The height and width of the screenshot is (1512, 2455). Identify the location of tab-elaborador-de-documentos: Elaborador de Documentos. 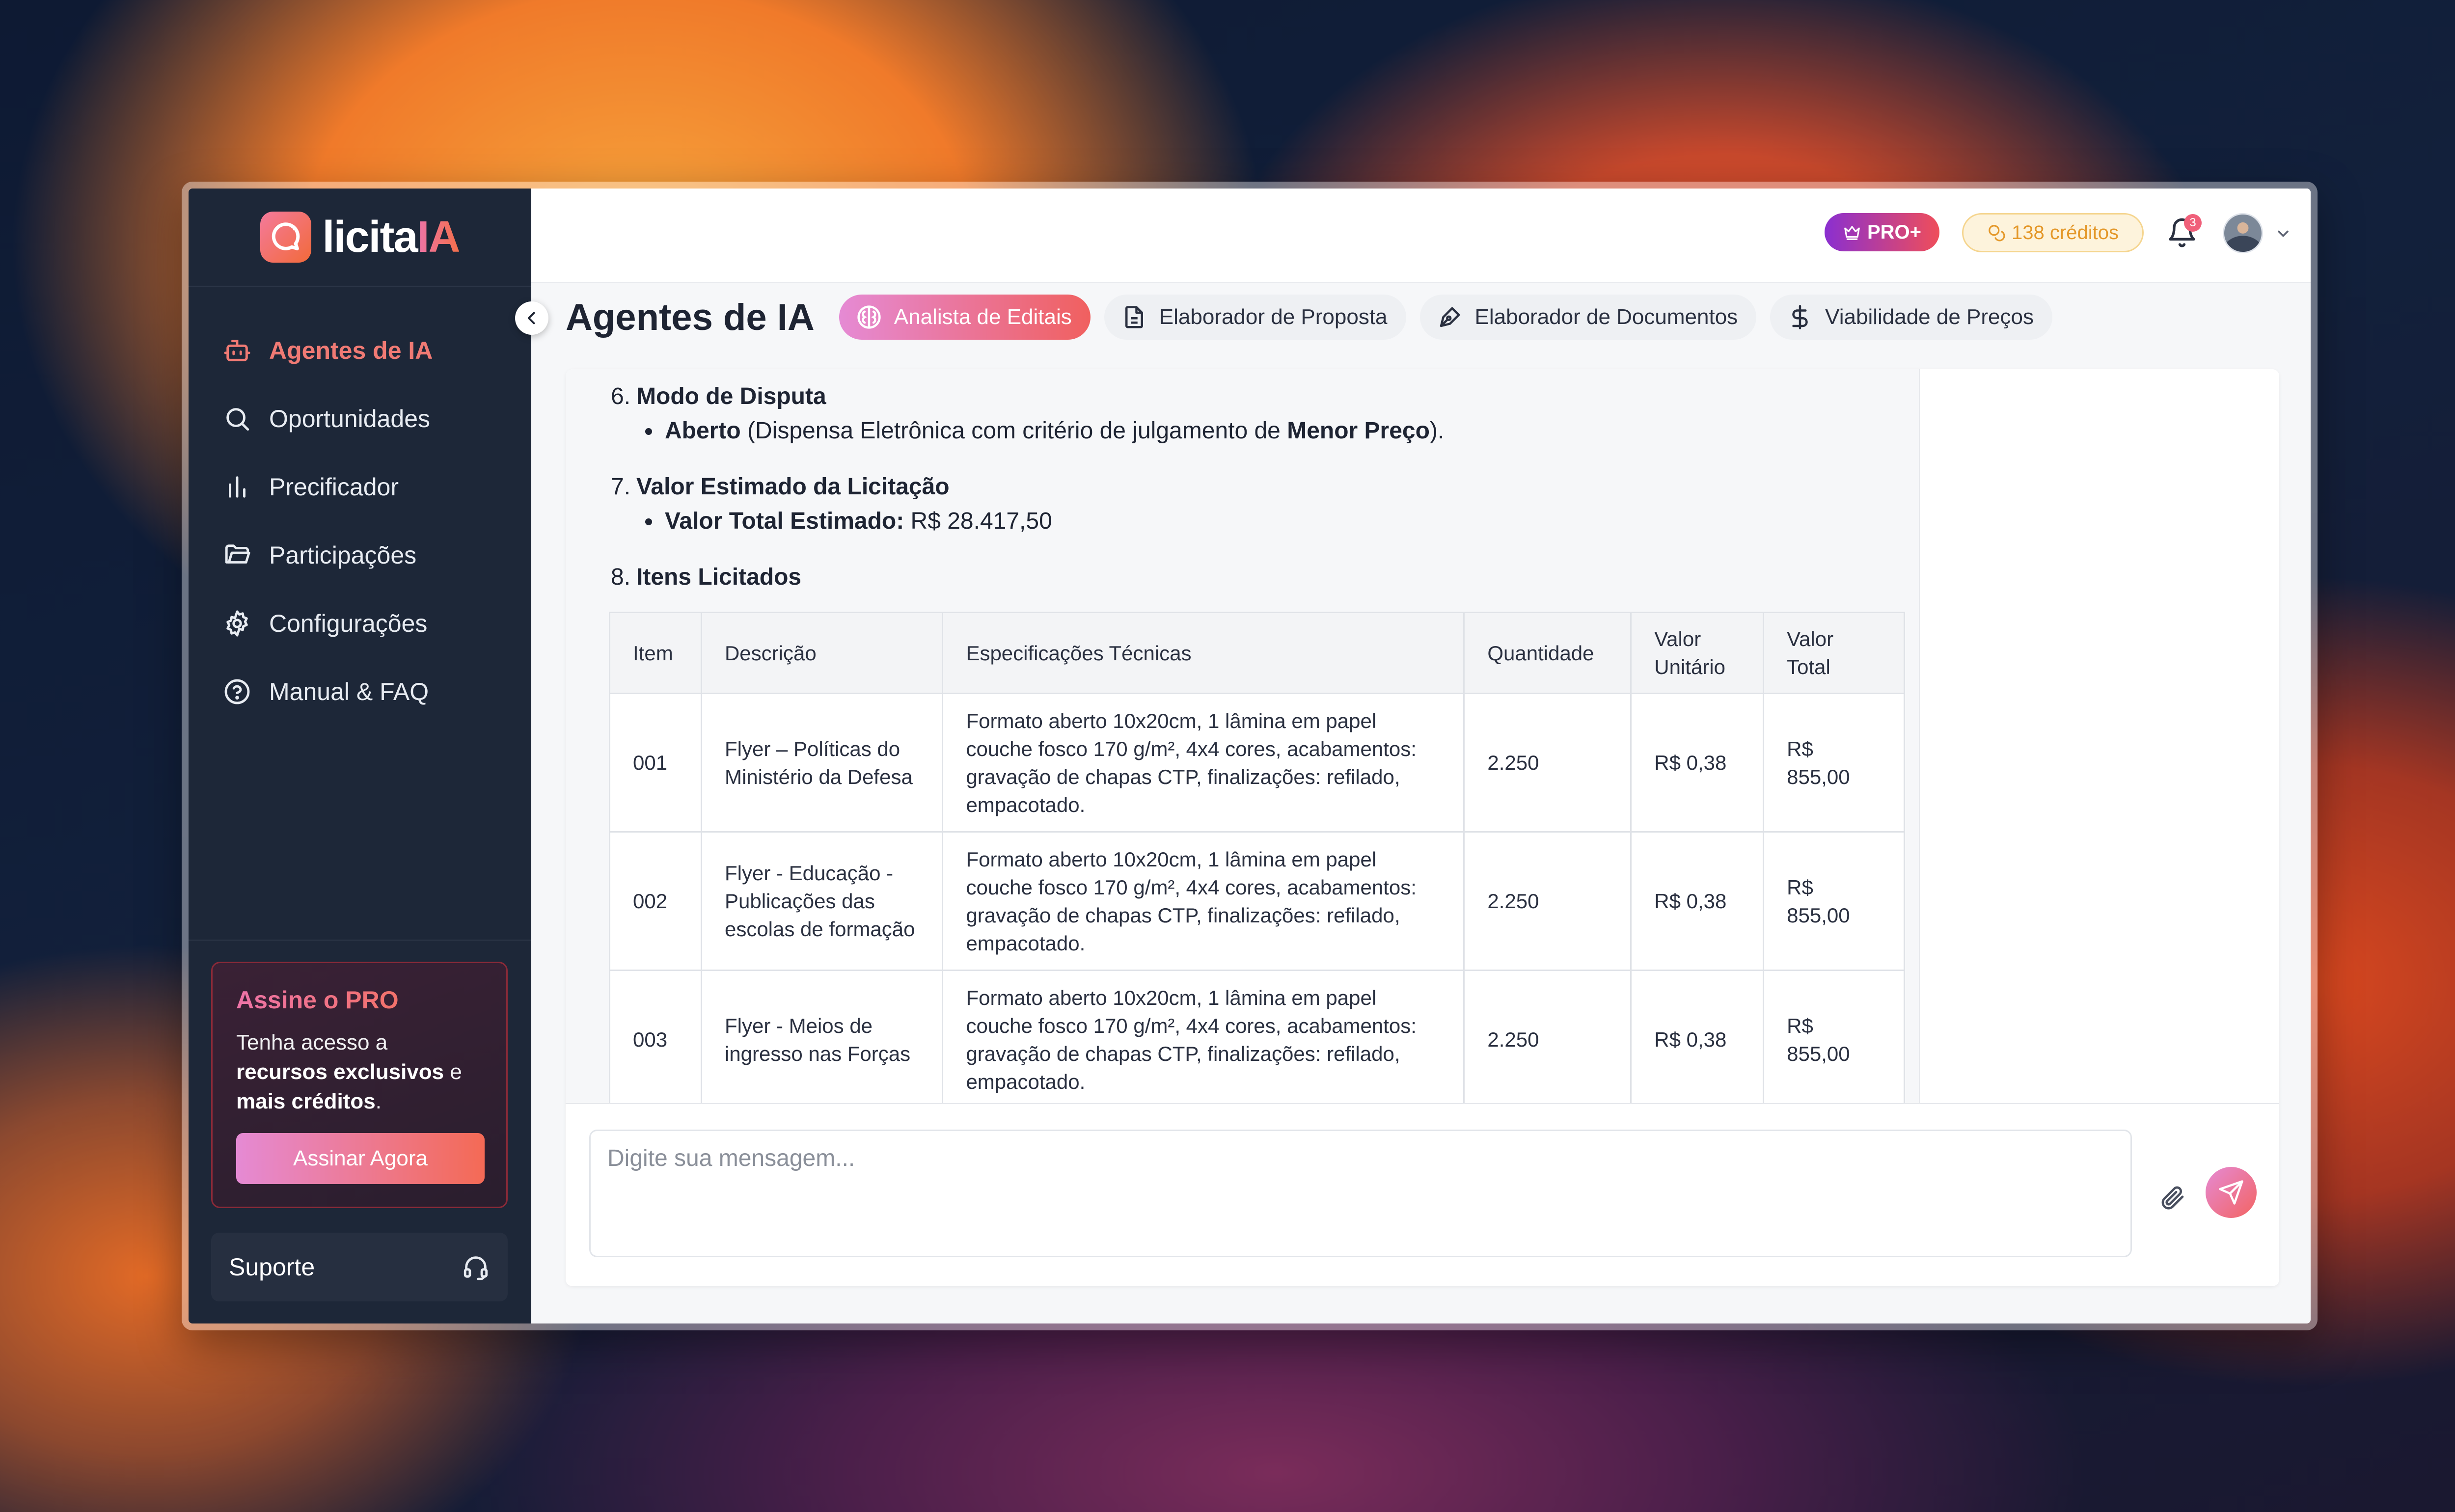
(1588, 318).